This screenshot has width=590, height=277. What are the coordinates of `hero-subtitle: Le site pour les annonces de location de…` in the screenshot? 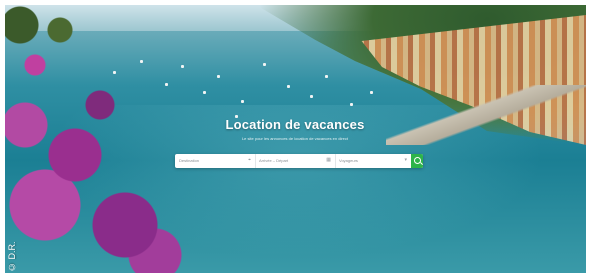 It's located at (295, 138).